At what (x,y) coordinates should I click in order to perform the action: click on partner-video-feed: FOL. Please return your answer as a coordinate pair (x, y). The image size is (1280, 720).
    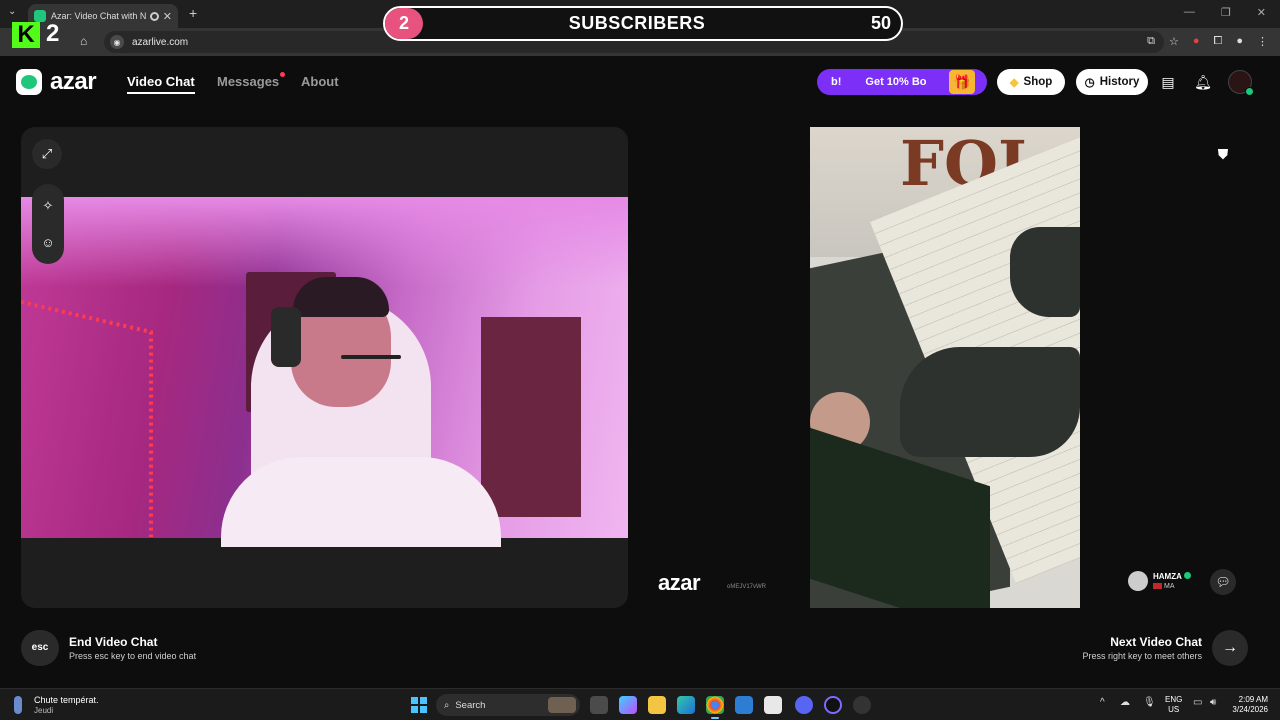
    Looking at the image, I should click on (945, 367).